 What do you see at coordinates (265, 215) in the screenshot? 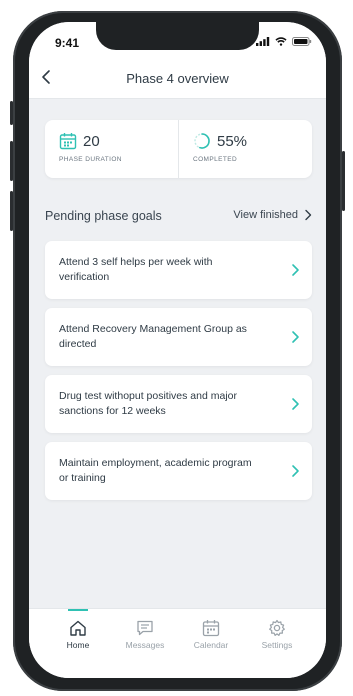
I see `view-finished-label: View finished` at bounding box center [265, 215].